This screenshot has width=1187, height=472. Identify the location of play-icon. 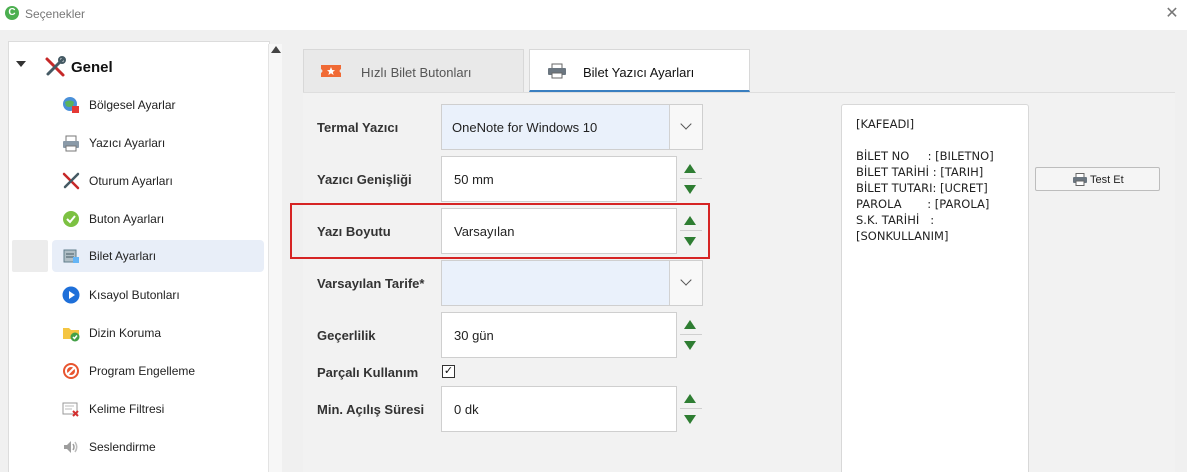
(71, 295).